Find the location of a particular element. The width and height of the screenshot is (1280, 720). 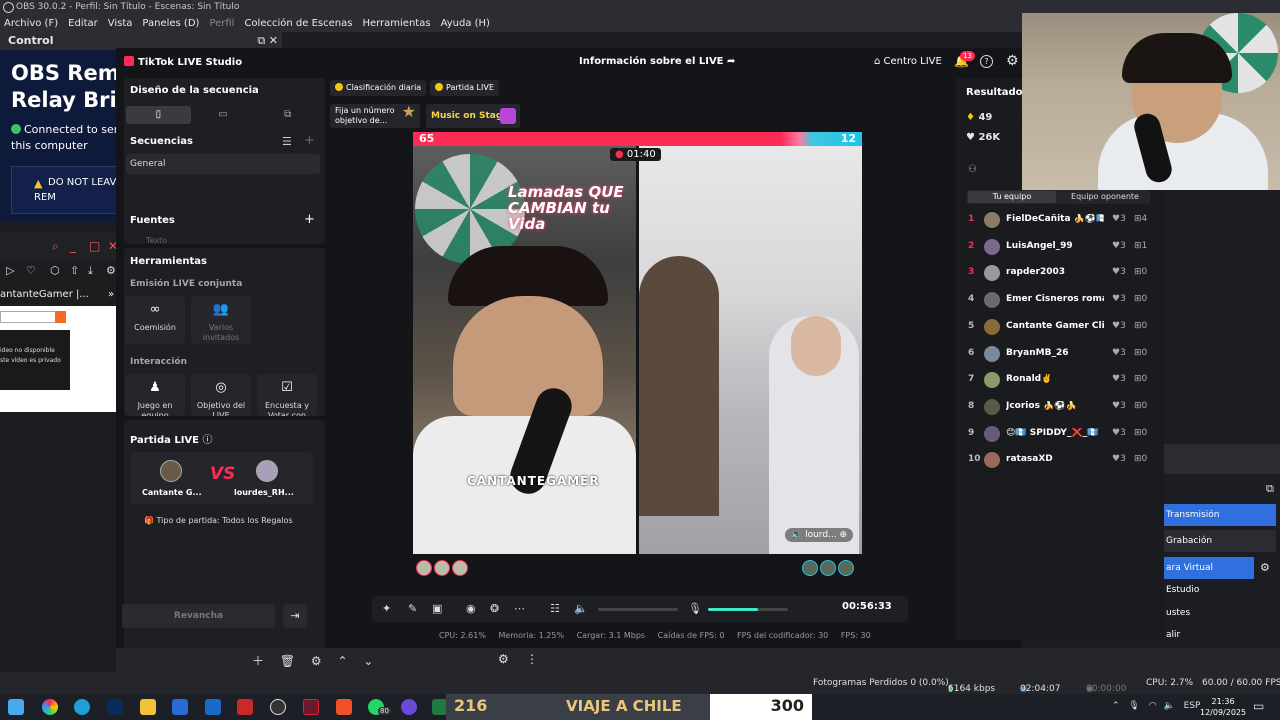

source-item-text: Texto is located at coordinates (156, 240).